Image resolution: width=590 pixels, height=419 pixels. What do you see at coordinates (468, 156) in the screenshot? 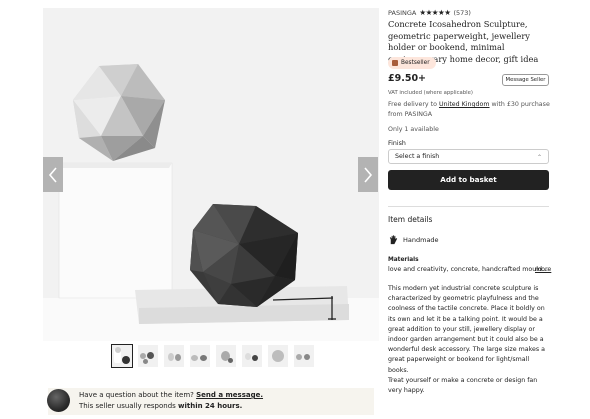
I see `finish-select: Select a finish ⌃` at bounding box center [468, 156].